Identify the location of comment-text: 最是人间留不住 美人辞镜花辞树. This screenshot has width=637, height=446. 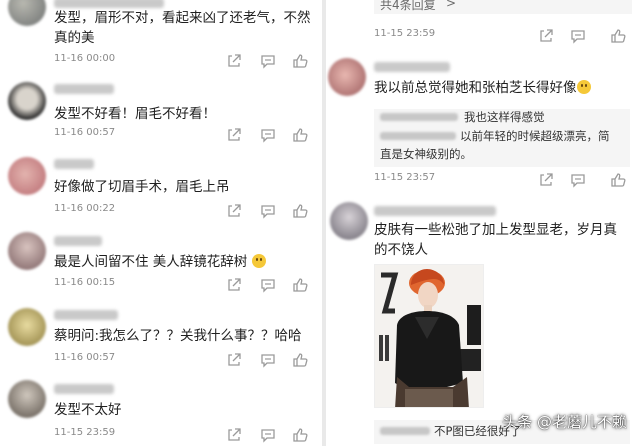
(183, 262).